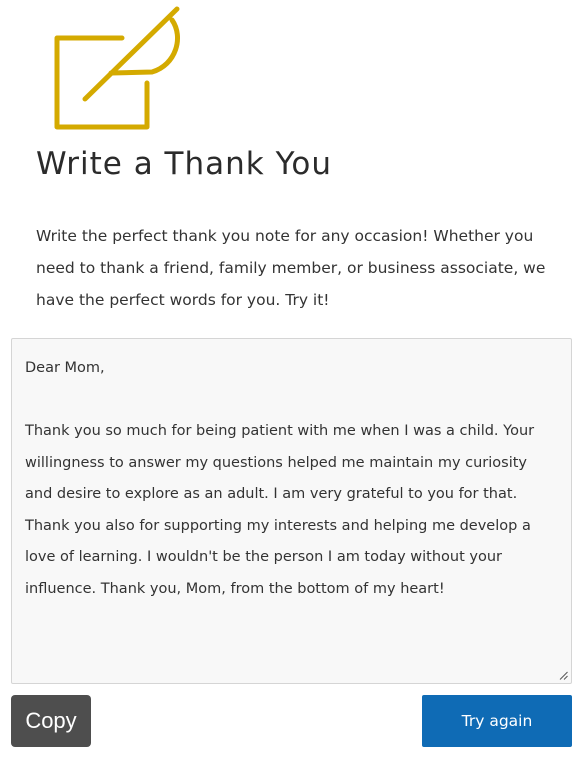  I want to click on copy-button: Copy, so click(51, 721).